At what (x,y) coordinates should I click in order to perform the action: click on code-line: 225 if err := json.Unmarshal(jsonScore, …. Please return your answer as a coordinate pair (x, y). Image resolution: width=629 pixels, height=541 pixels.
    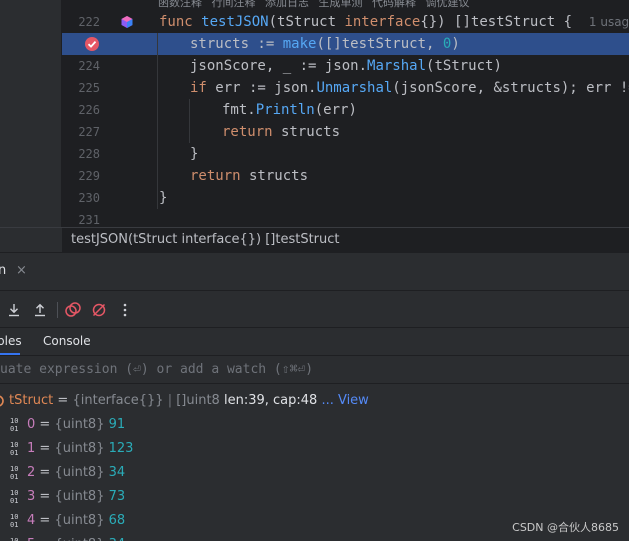
    Looking at the image, I should click on (345, 88).